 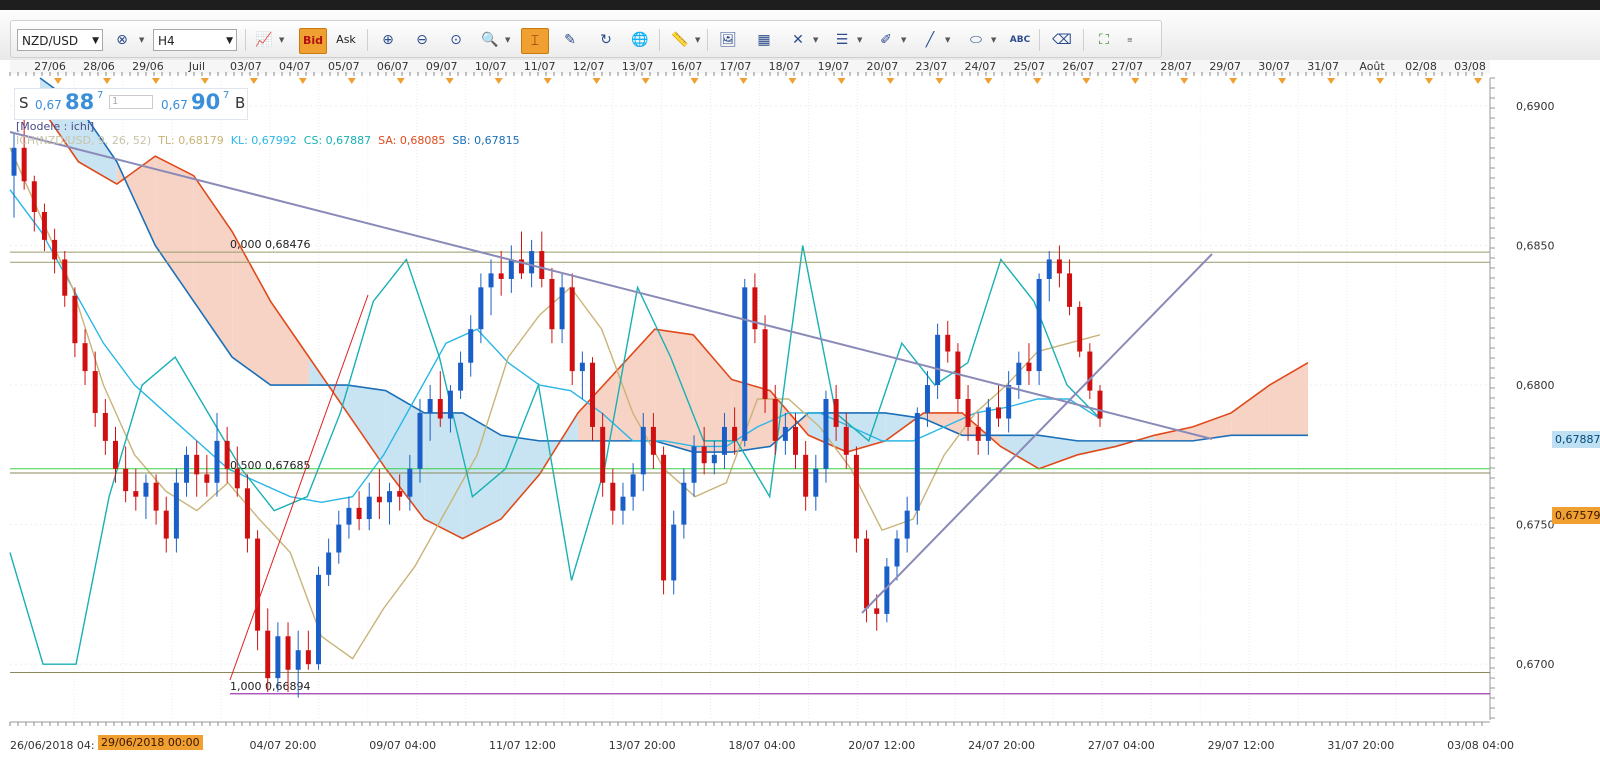 I want to click on buy-prefix: 0,67, so click(x=174, y=105).